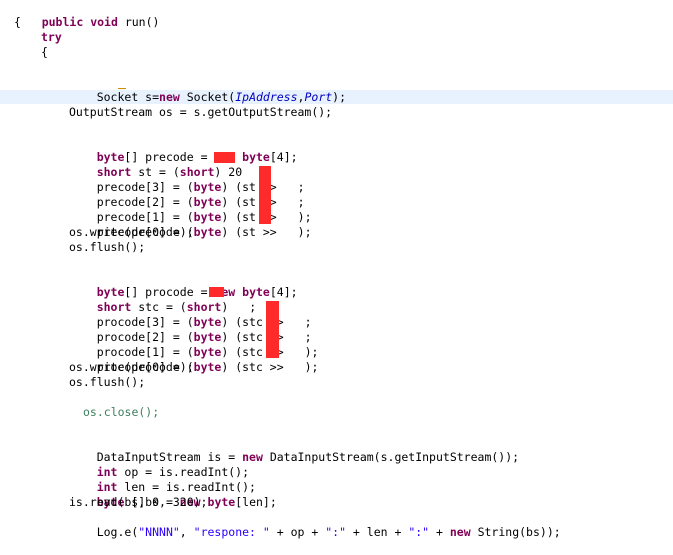 The image size is (673, 555). Describe the element at coordinates (131, 232) in the screenshot. I see `code-line-os-write: os.write(precode);` at that location.